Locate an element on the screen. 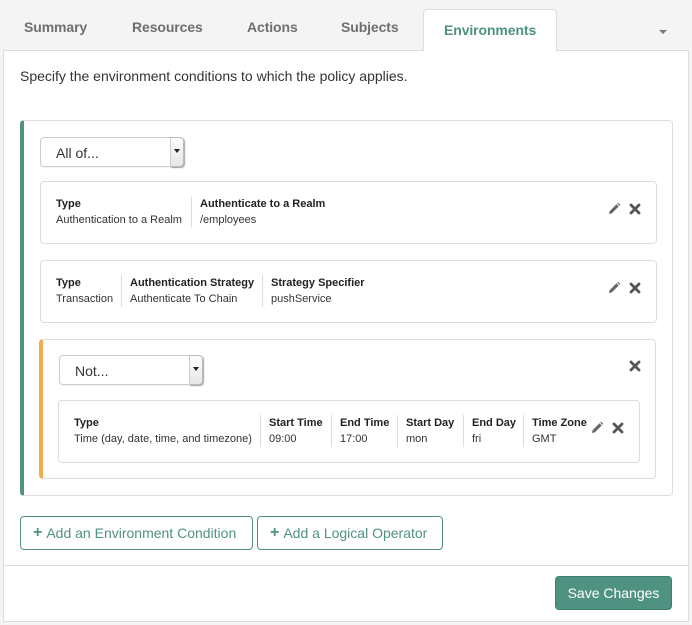  add-environment-condition-label: Add an Environment Condition is located at coordinates (141, 533).